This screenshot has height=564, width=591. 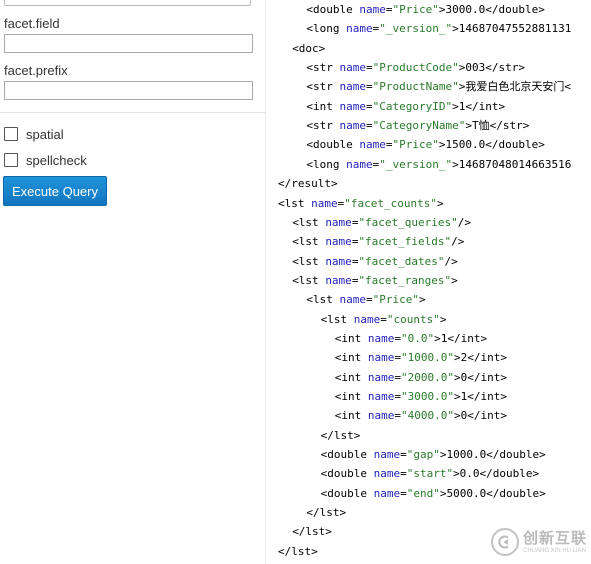 I want to click on brand-logo-icon, so click(x=504, y=542).